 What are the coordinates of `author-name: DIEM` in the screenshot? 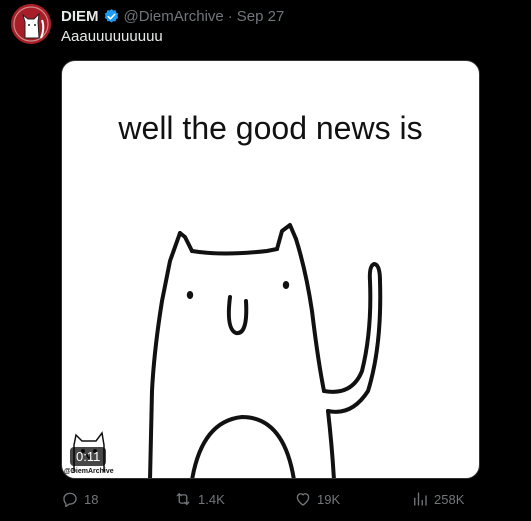 It's located at (80, 16).